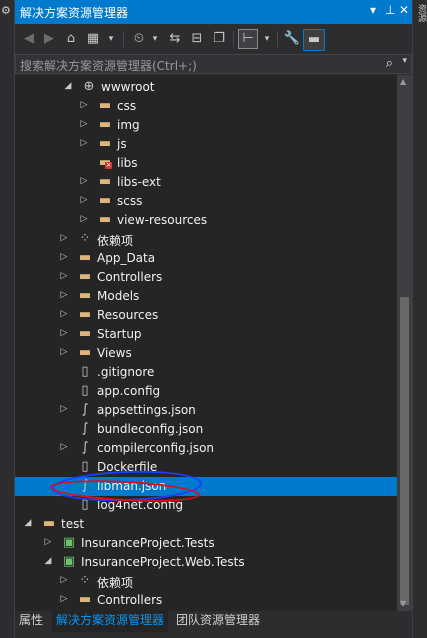 The height and width of the screenshot is (638, 427). Describe the element at coordinates (206, 258) in the screenshot. I see `tree-item: ▷ ▬ App_Data` at that location.